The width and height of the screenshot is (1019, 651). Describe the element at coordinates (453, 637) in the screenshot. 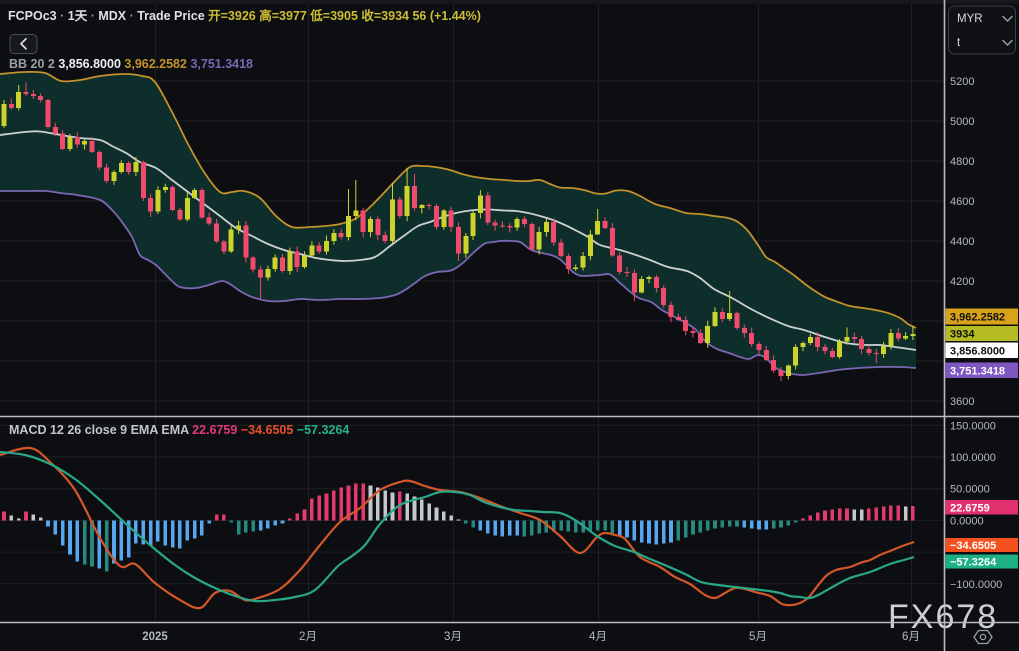

I see `svg-text: 3月` at that location.